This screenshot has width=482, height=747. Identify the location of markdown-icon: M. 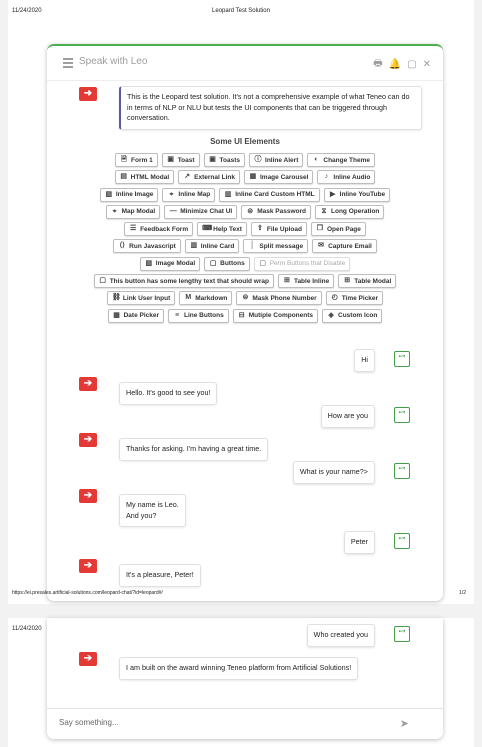
(188, 298).